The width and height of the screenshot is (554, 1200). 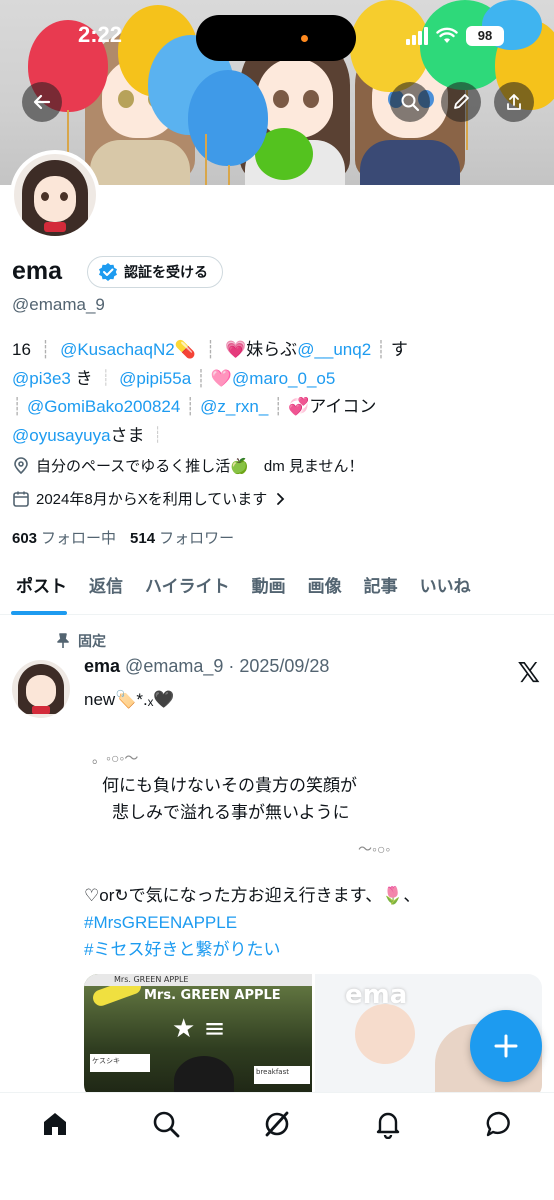 I want to click on plus-icon, so click(x=506, y=1046).